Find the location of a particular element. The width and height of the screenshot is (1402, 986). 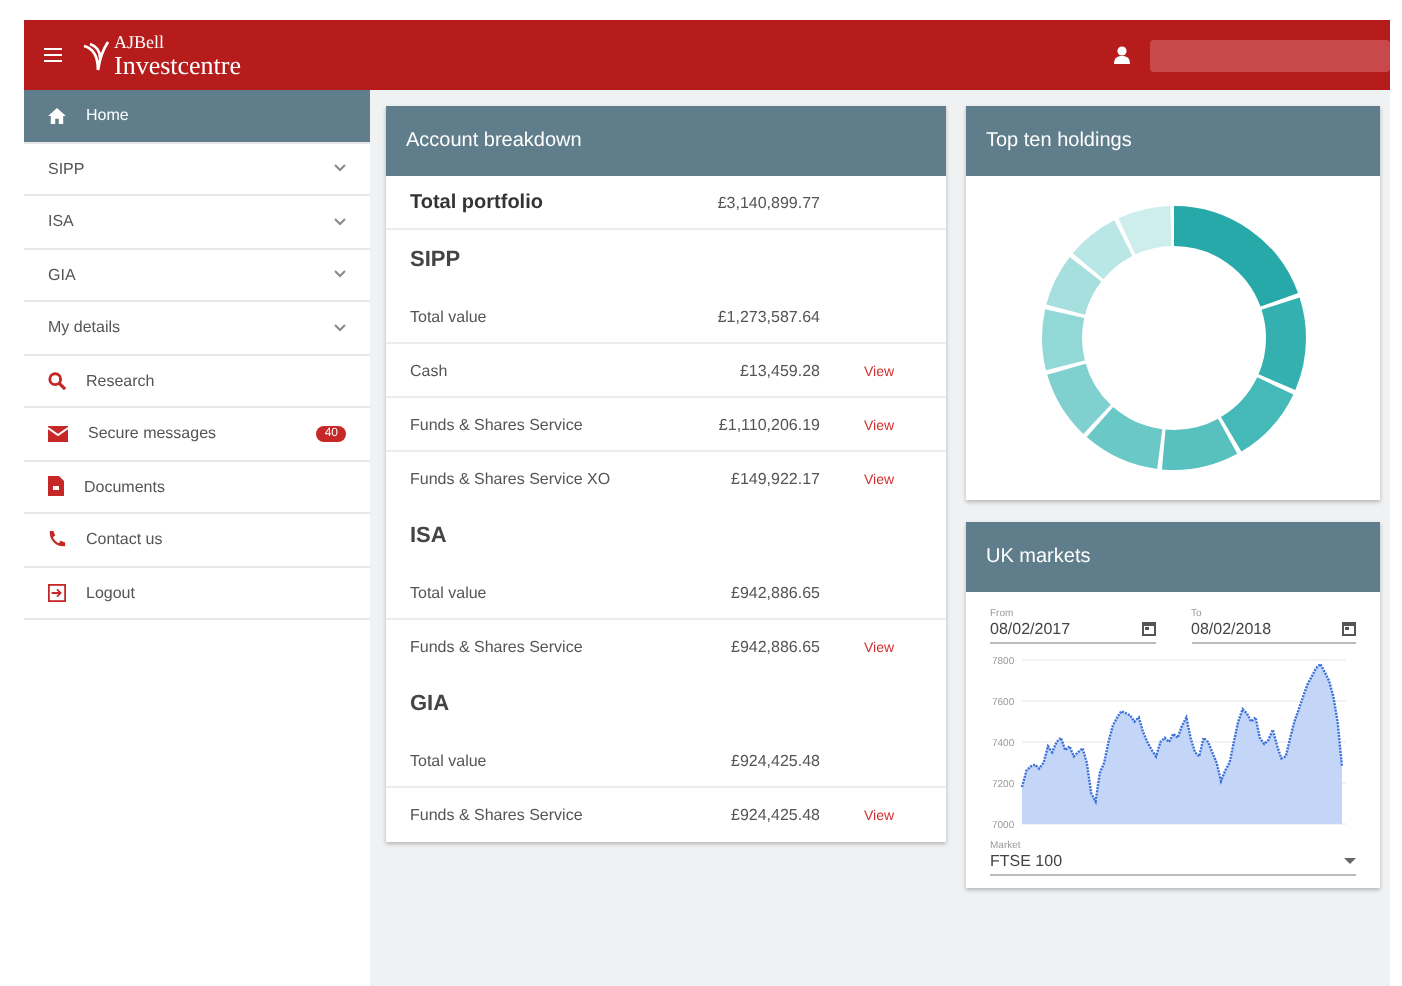

sidebar-item: Home is located at coordinates (197, 116).